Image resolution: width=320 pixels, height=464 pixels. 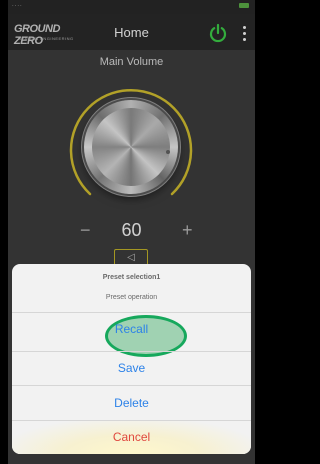 What do you see at coordinates (131, 403) in the screenshot?
I see `delete-button: Delete` at bounding box center [131, 403].